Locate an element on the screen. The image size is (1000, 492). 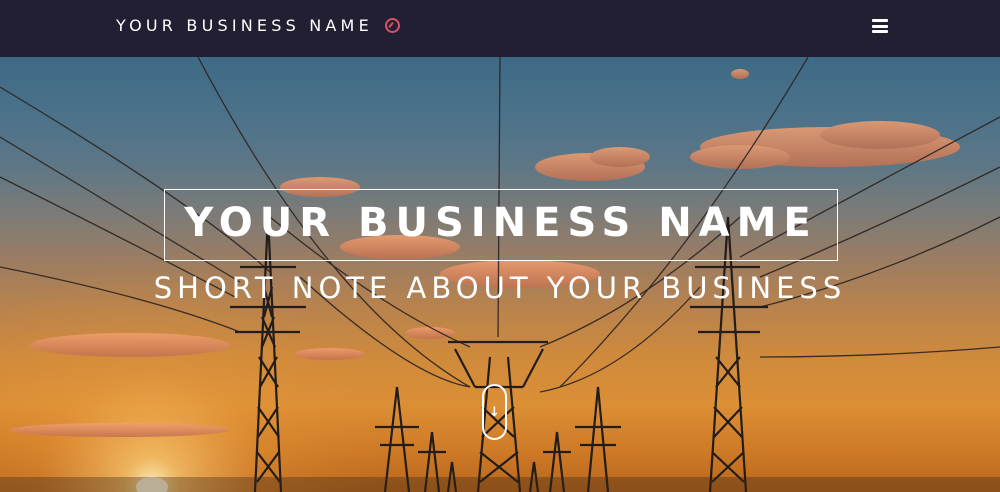
brand-link: YOUR BUSINESS NAME is located at coordinates (258, 25).